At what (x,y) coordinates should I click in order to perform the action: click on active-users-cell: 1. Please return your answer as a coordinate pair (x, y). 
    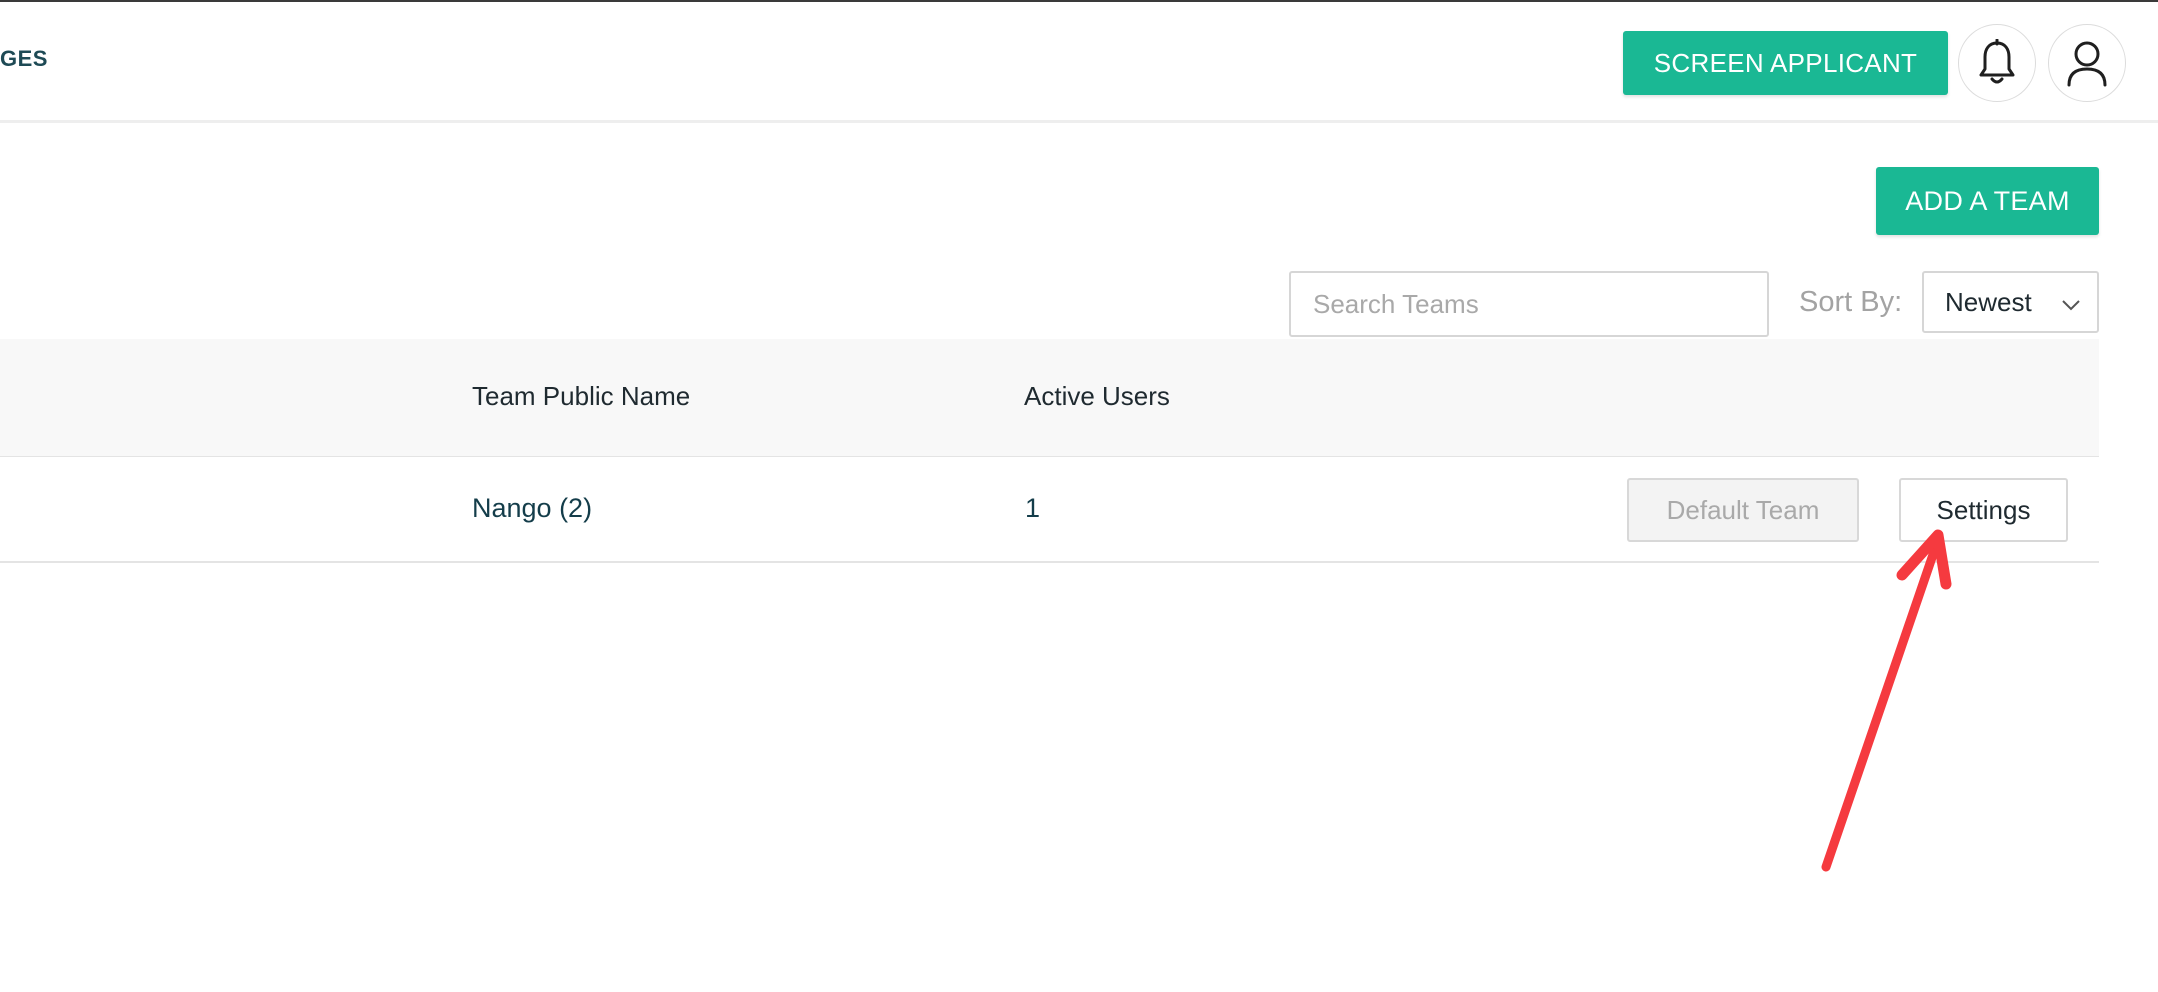
    Looking at the image, I should click on (1033, 508).